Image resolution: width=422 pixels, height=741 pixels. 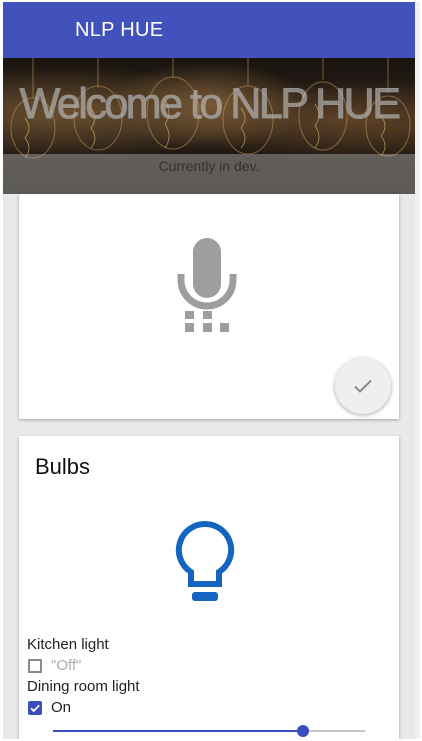 What do you see at coordinates (210, 104) in the screenshot?
I see `hero-title: Welcome to NLP HUE` at bounding box center [210, 104].